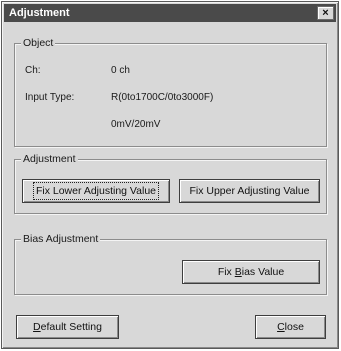 This screenshot has height=351, width=341. What do you see at coordinates (226, 272) in the screenshot?
I see `fix-bias-prefix: Fix` at bounding box center [226, 272].